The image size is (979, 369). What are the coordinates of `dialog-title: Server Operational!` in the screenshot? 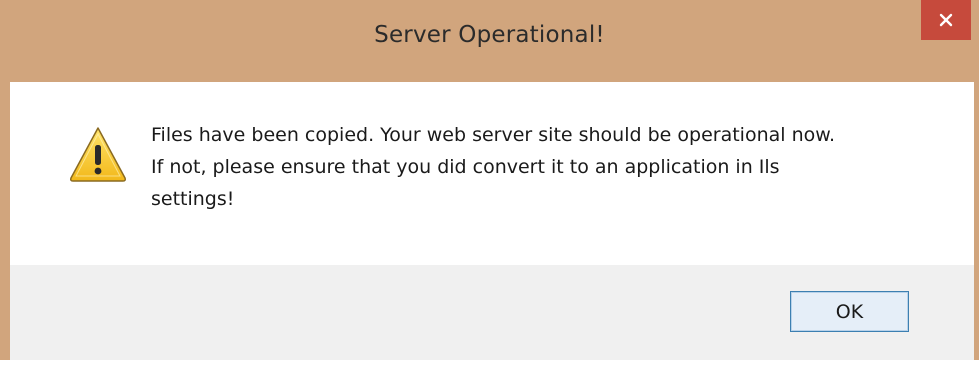 It's located at (489, 35).